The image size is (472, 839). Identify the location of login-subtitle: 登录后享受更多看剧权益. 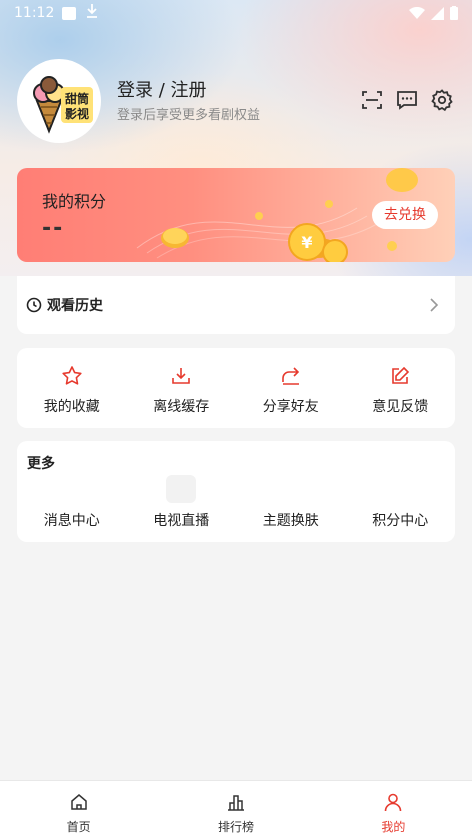
(189, 115).